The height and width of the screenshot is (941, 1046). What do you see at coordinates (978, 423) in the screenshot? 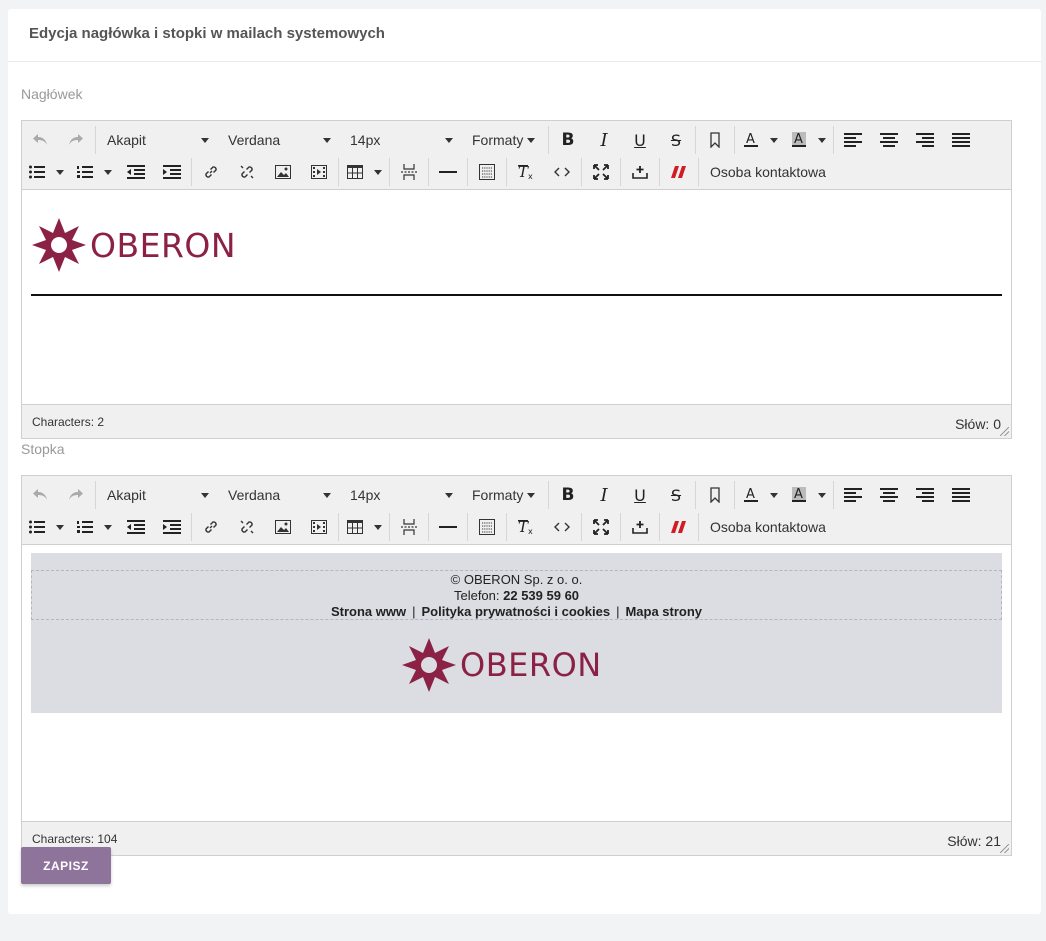
I see `word-count: Słów: 0` at bounding box center [978, 423].